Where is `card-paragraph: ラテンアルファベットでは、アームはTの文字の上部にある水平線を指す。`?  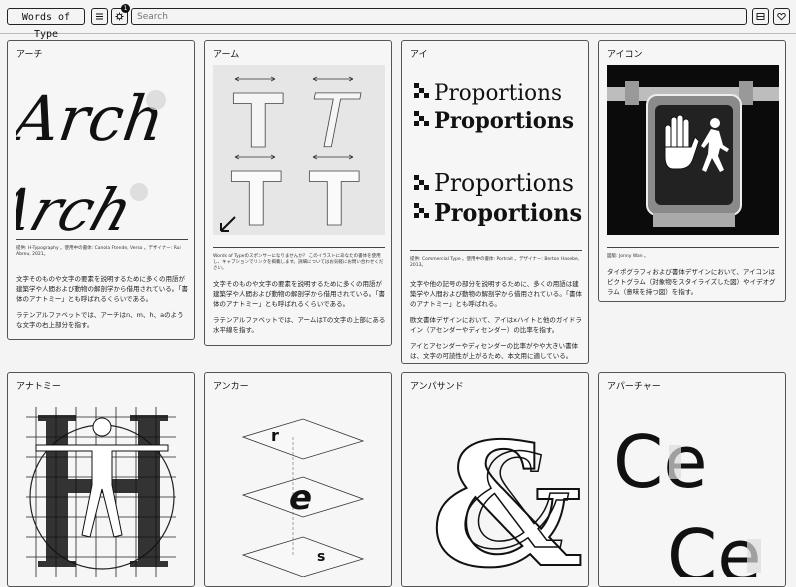 card-paragraph: ラテンアルファベットでは、アームはTの文字の上部にある水平線を指す。 is located at coordinates (299, 325).